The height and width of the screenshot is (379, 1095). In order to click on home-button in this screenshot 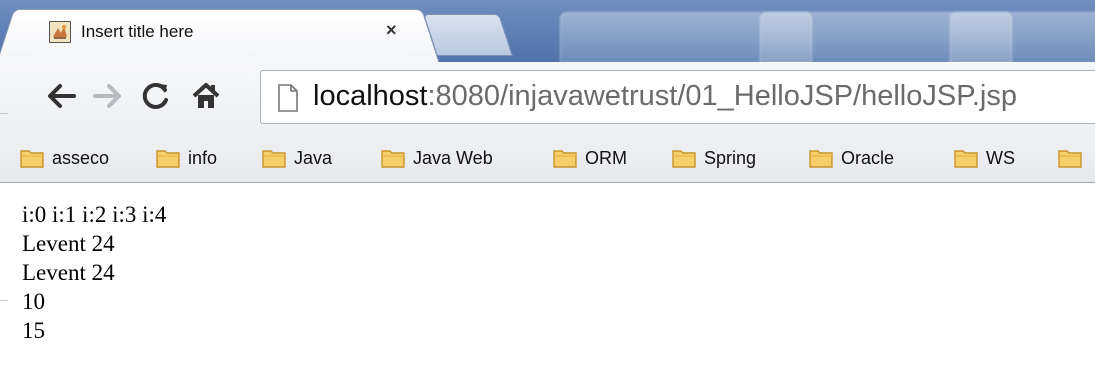, I will do `click(206, 96)`.